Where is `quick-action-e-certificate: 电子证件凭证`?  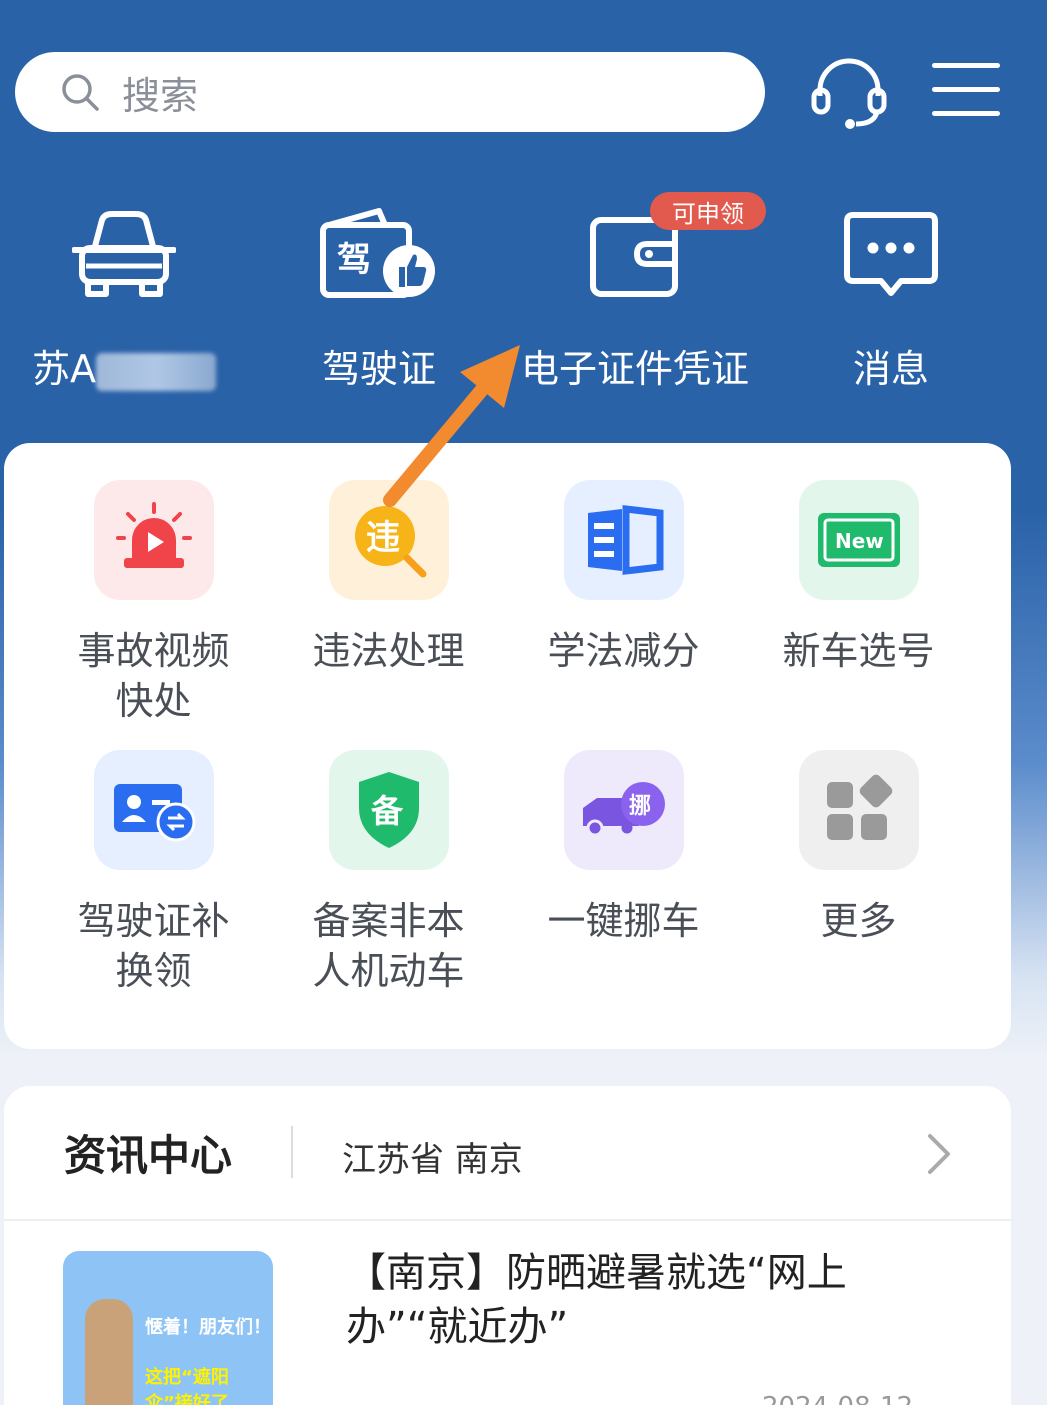
quick-action-e-certificate: 电子证件凭证 is located at coordinates (635, 300).